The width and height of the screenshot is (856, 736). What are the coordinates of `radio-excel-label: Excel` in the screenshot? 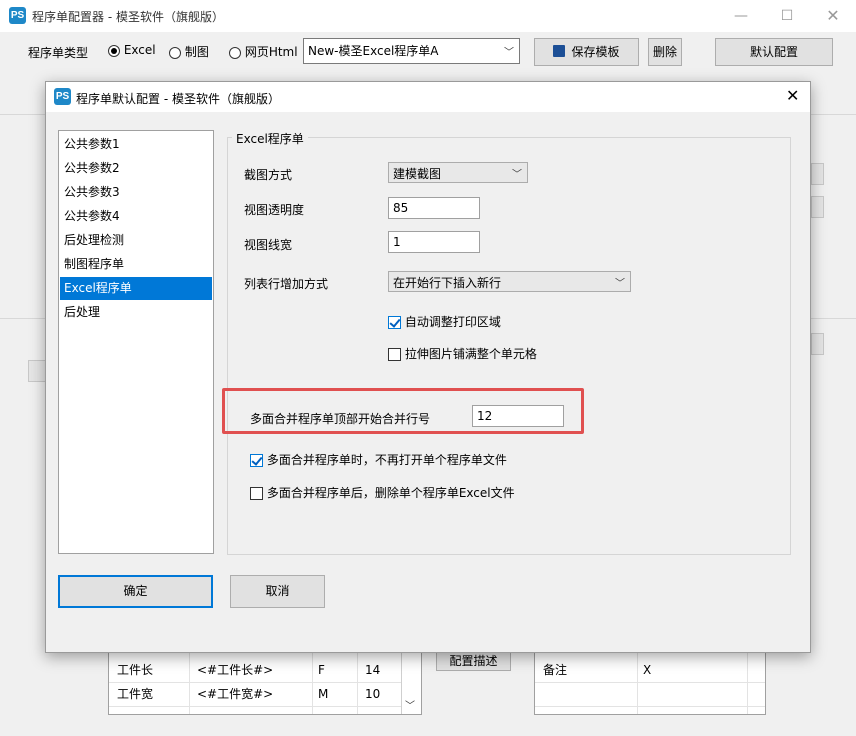 It's located at (139, 50).